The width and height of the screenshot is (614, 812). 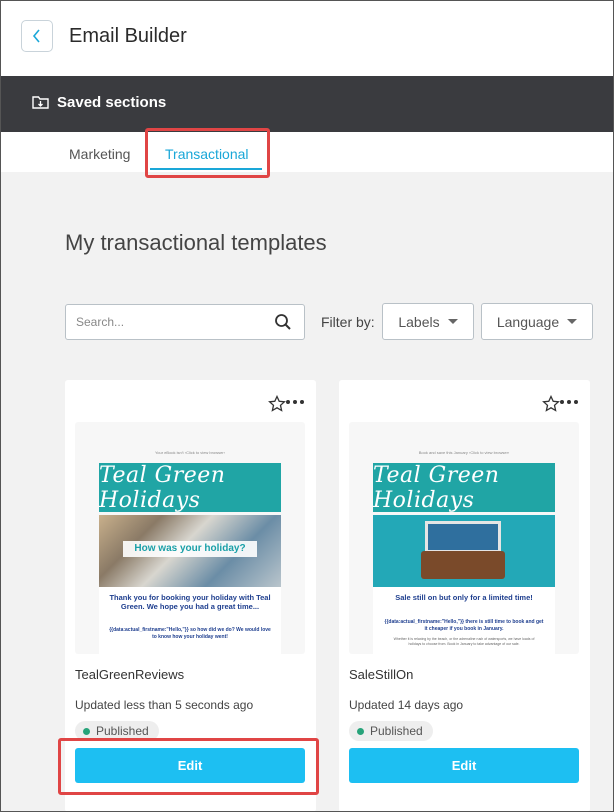 What do you see at coordinates (307, 38) in the screenshot?
I see `app-header: Email Builder` at bounding box center [307, 38].